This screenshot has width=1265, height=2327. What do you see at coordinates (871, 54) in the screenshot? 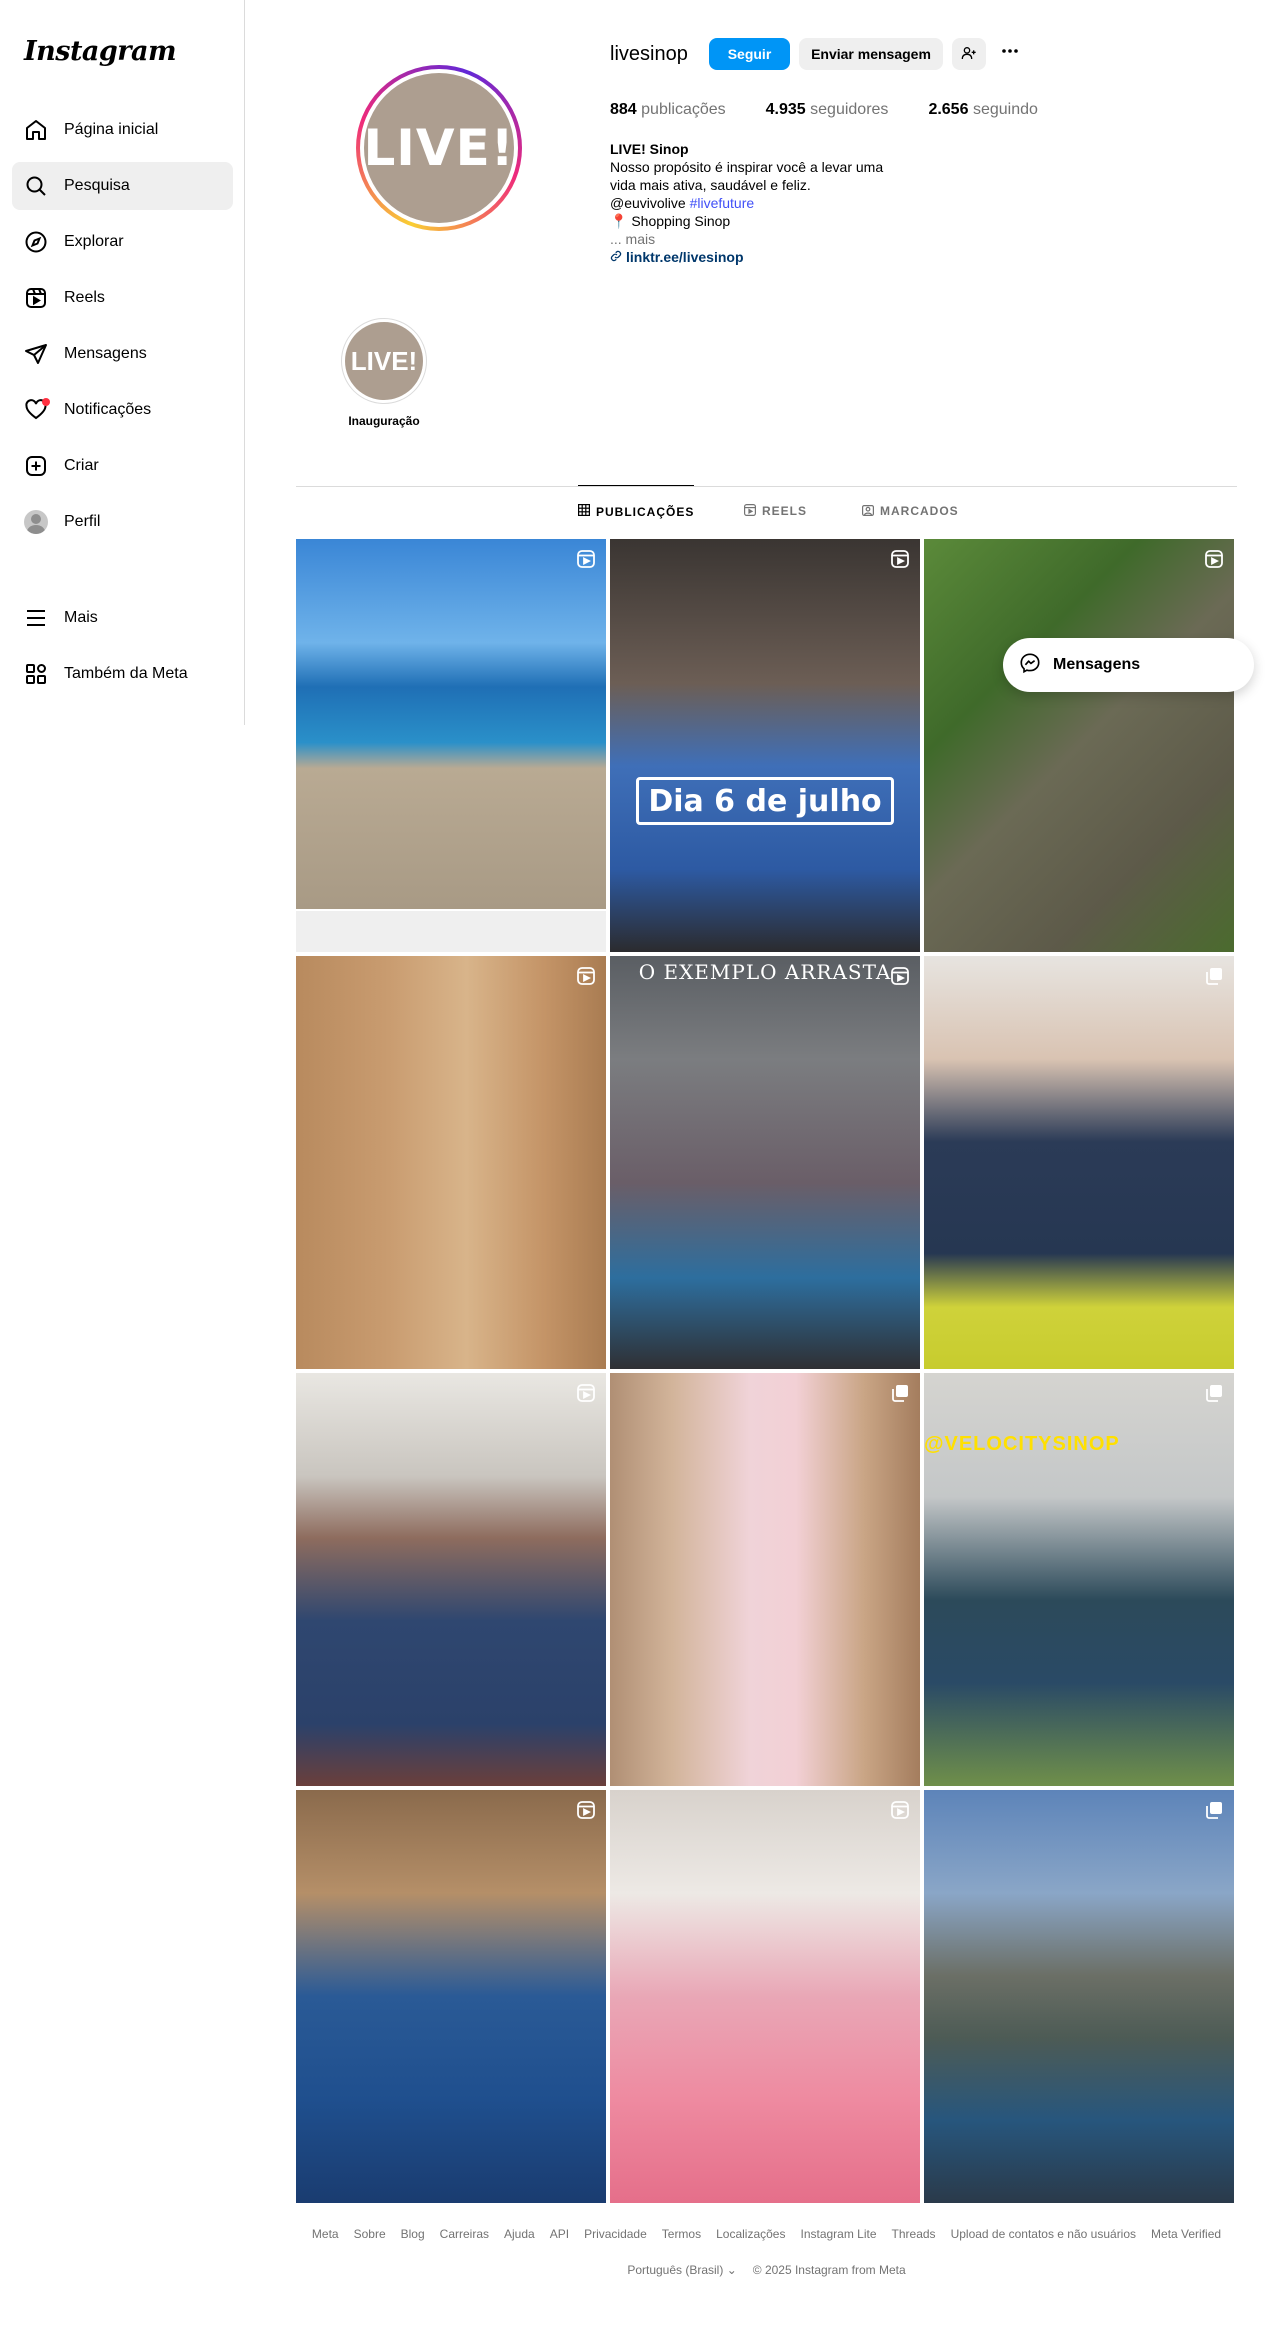
I see `send-message-button: Enviar mensagem` at bounding box center [871, 54].